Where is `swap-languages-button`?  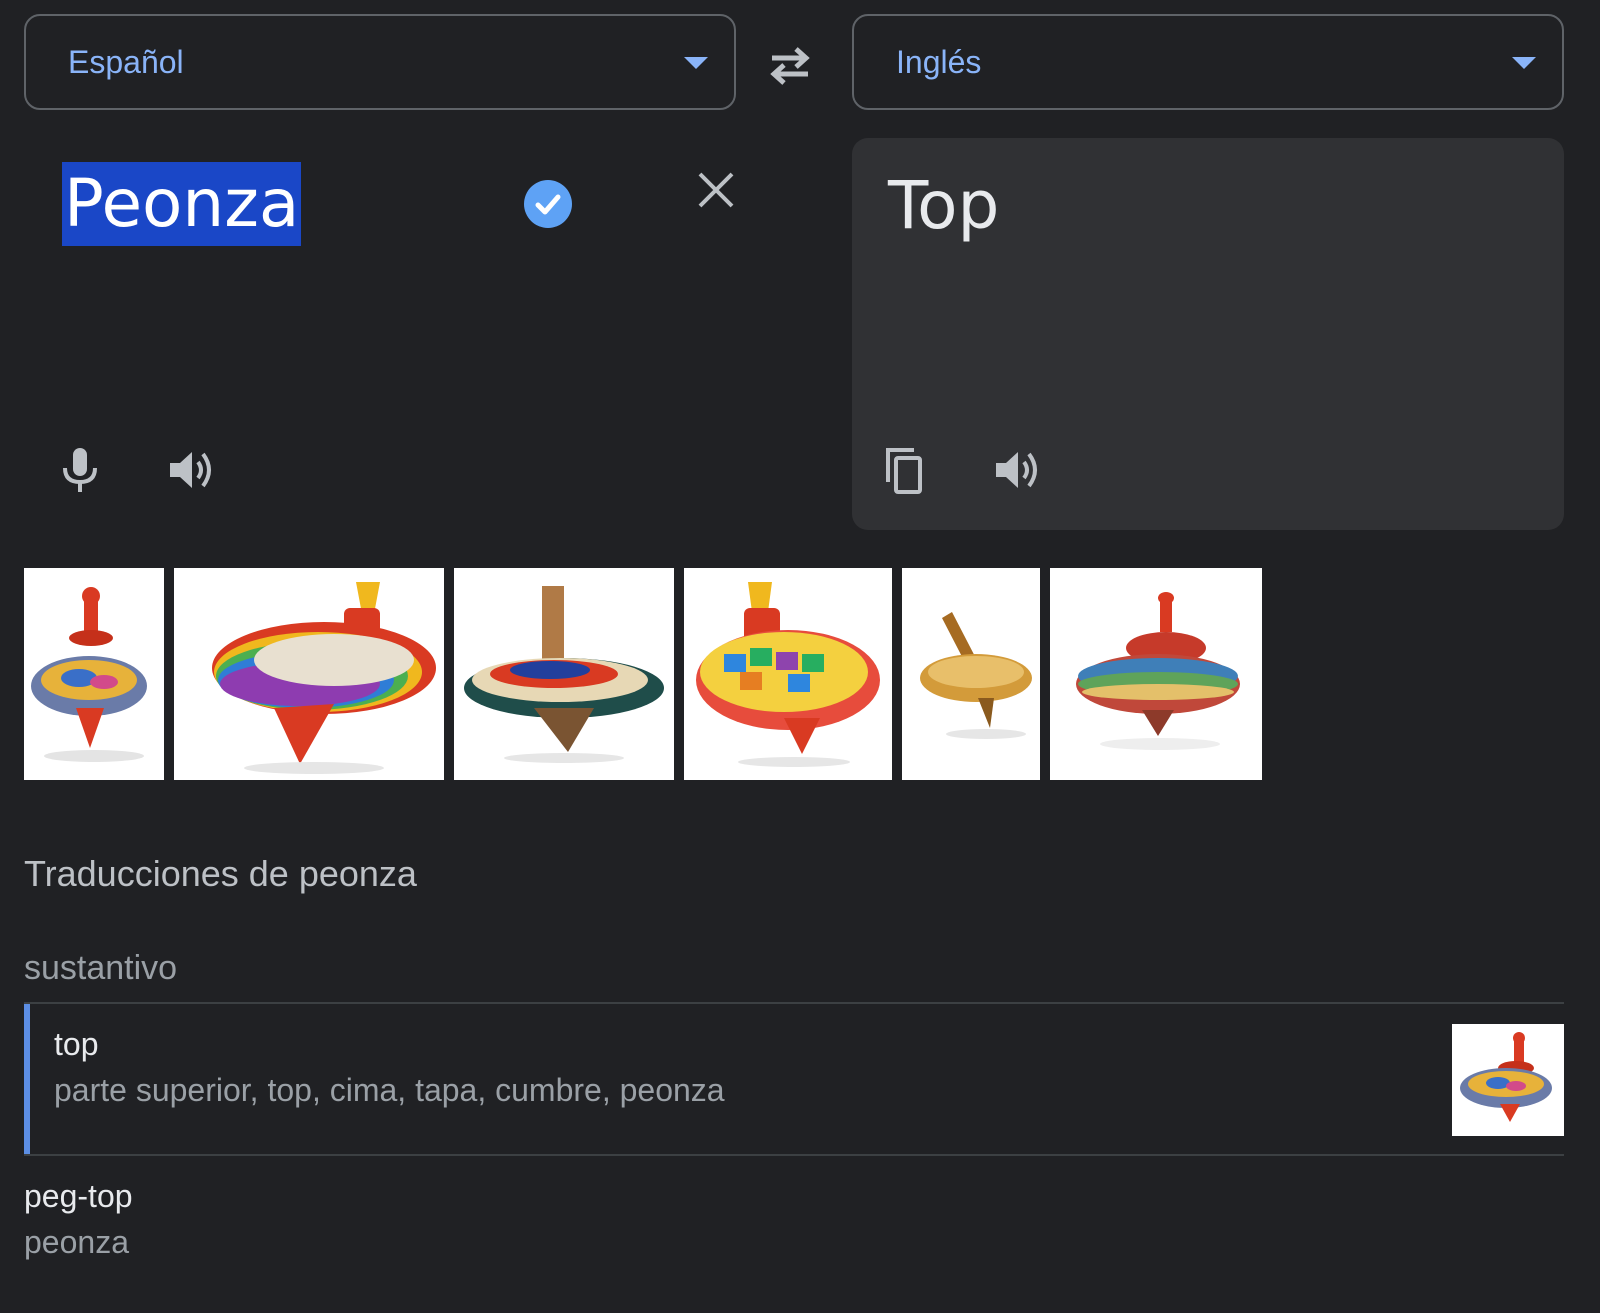 swap-languages-button is located at coordinates (790, 66).